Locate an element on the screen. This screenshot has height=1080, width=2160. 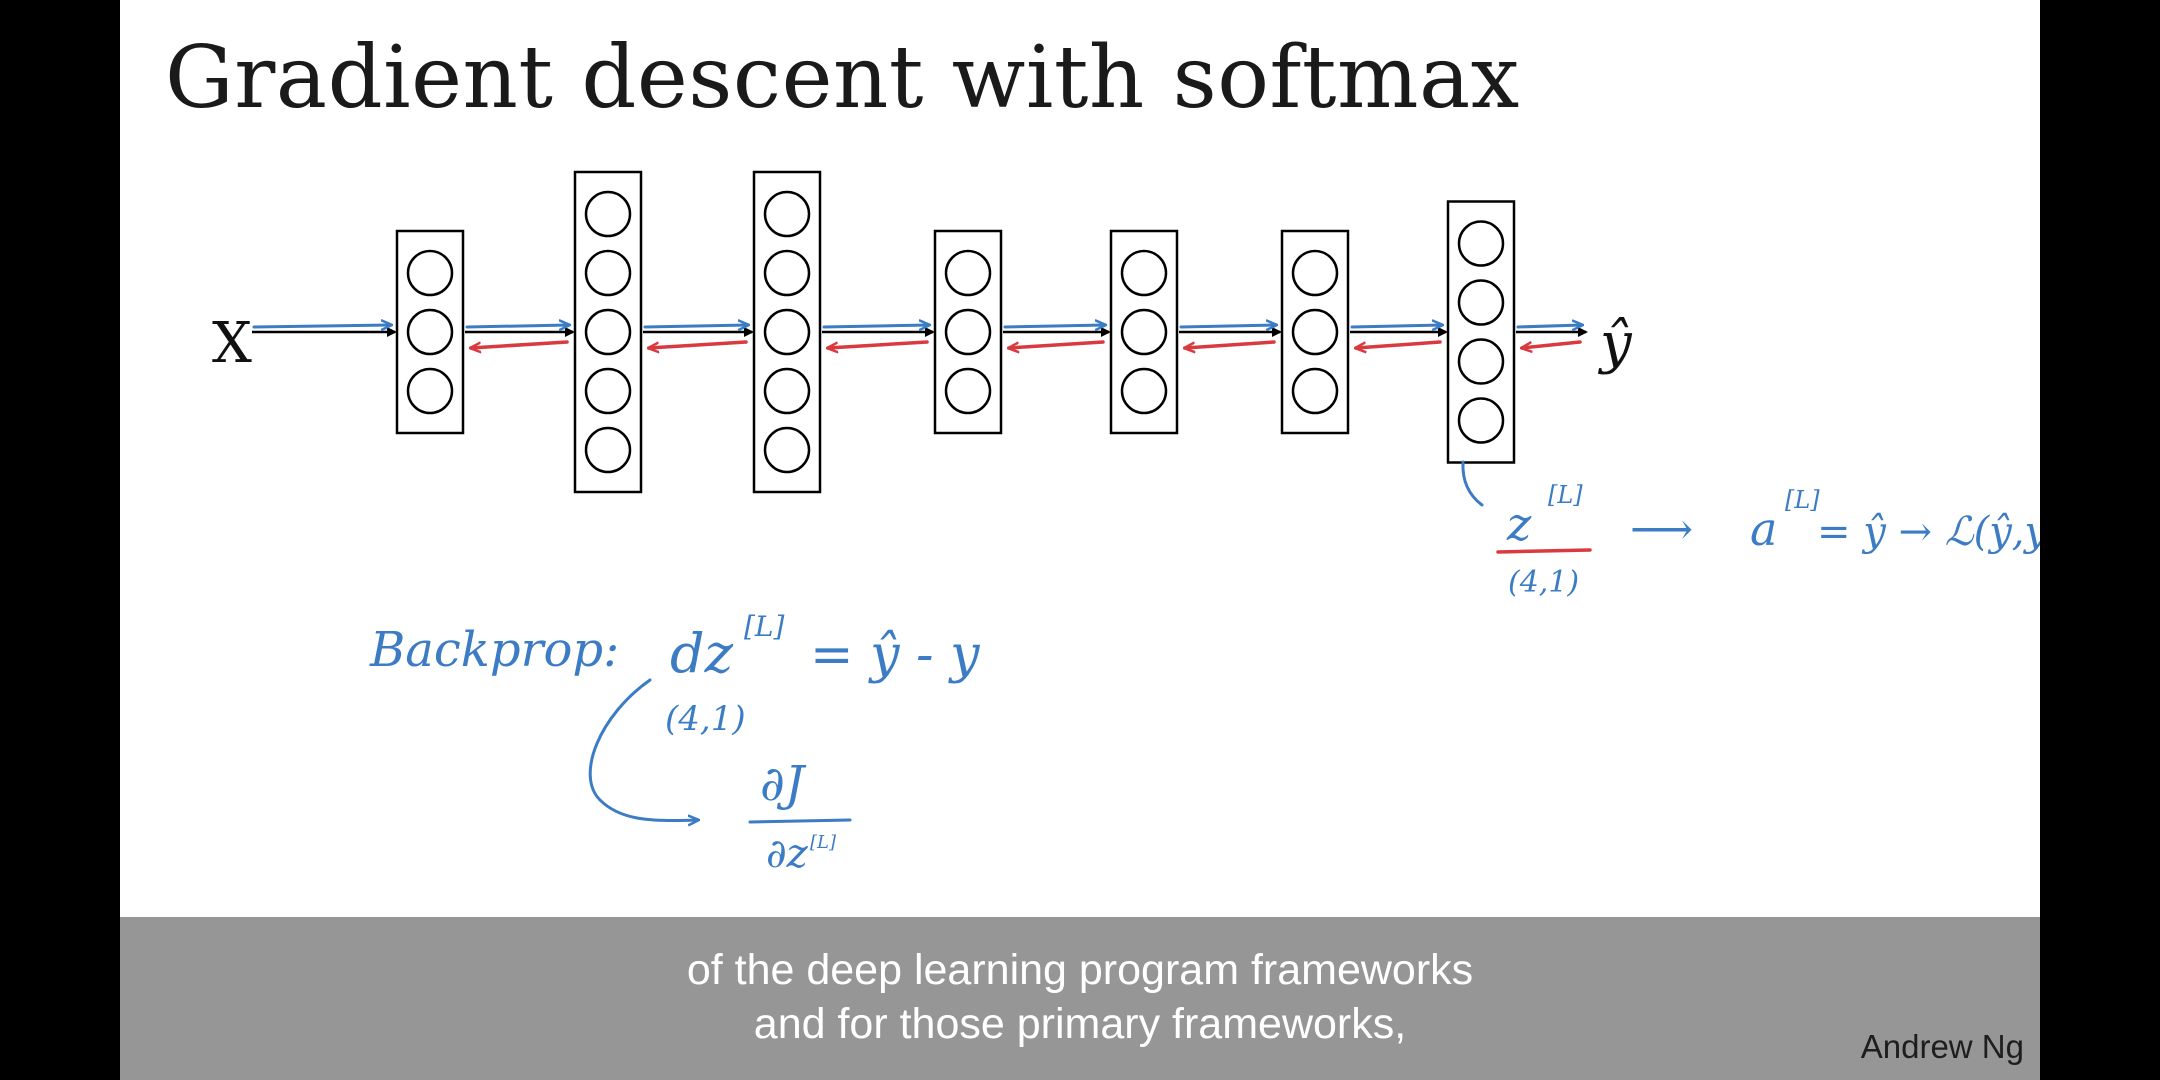
dz-superscript: [L] is located at coordinates (764, 626).